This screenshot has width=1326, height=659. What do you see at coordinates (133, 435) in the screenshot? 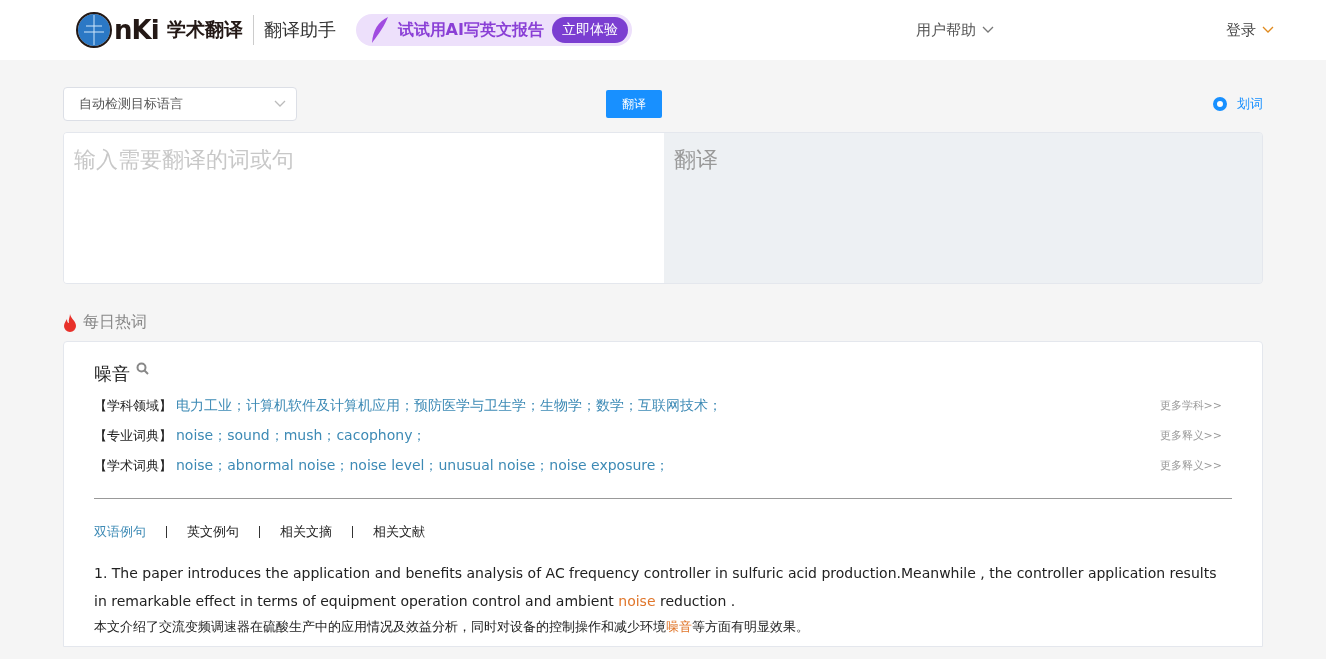
I see `row-label: 【专业词典】` at bounding box center [133, 435].